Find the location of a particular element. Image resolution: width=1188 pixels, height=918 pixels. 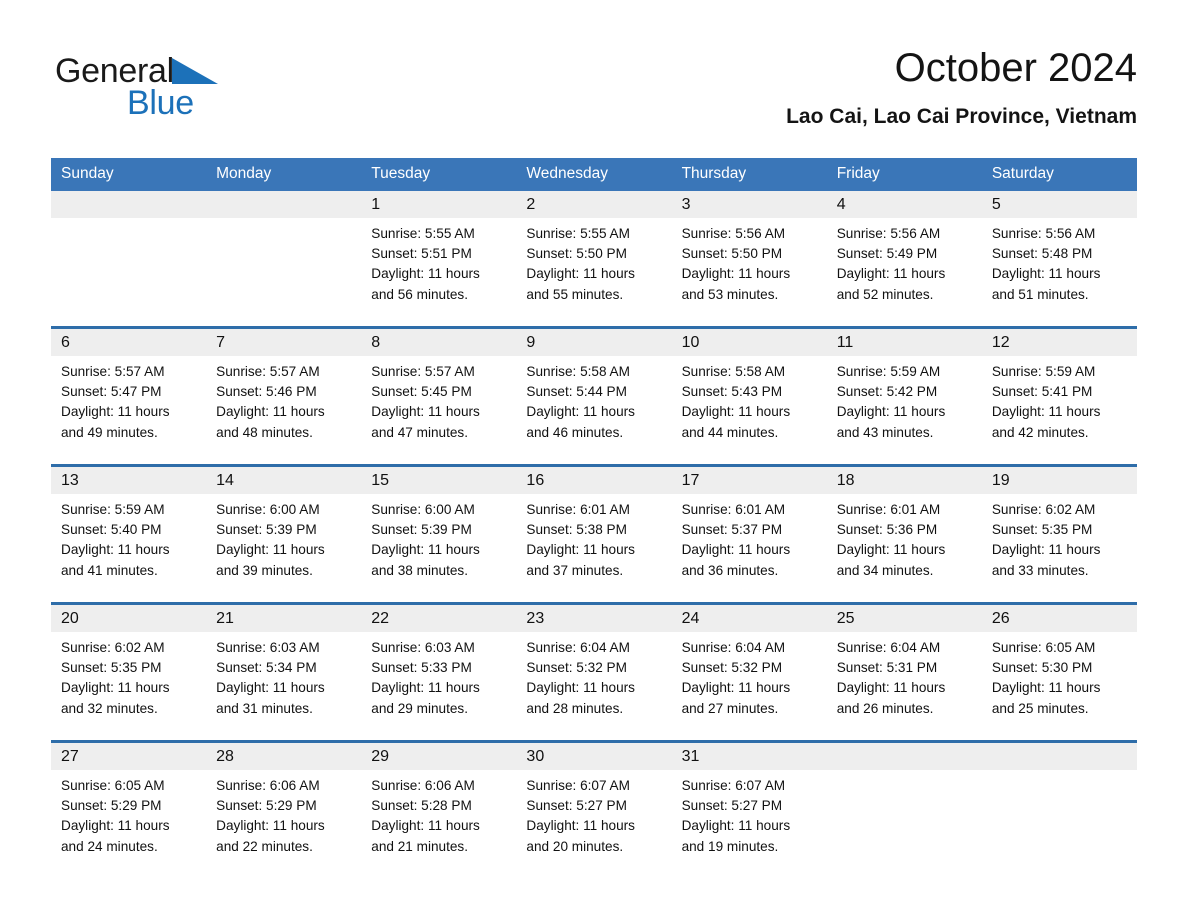

day-number: 2 is located at coordinates (593, 204).